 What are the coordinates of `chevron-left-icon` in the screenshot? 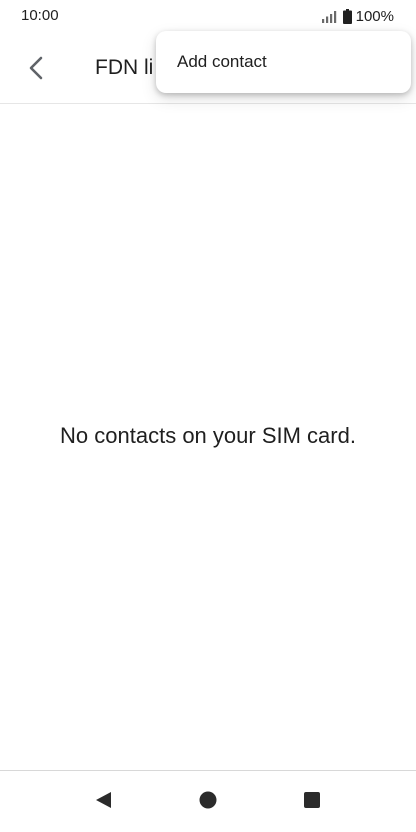 It's located at (36, 68).